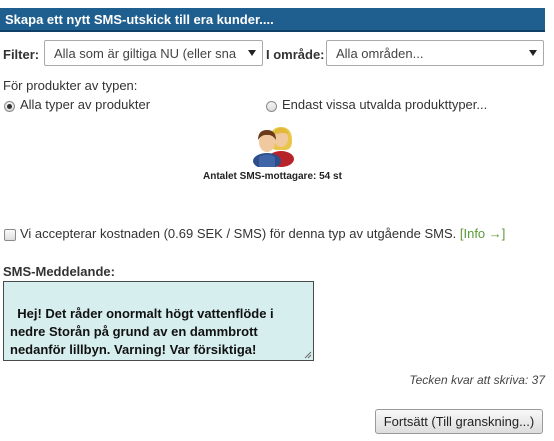  What do you see at coordinates (273, 147) in the screenshot?
I see `people-icon` at bounding box center [273, 147].